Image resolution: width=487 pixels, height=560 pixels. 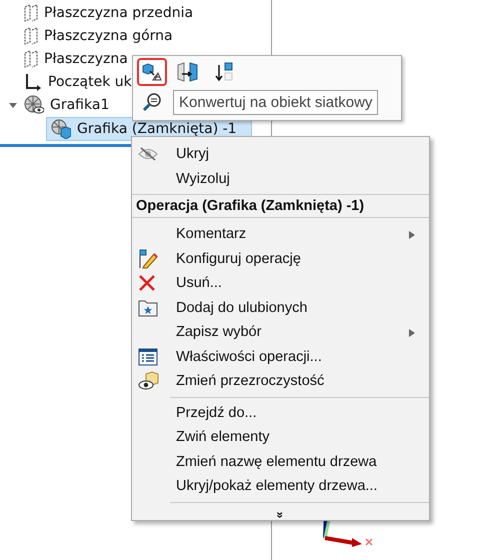 I want to click on menu-header: Operacja (Grafika (Zamknięta) -1), so click(x=280, y=206).